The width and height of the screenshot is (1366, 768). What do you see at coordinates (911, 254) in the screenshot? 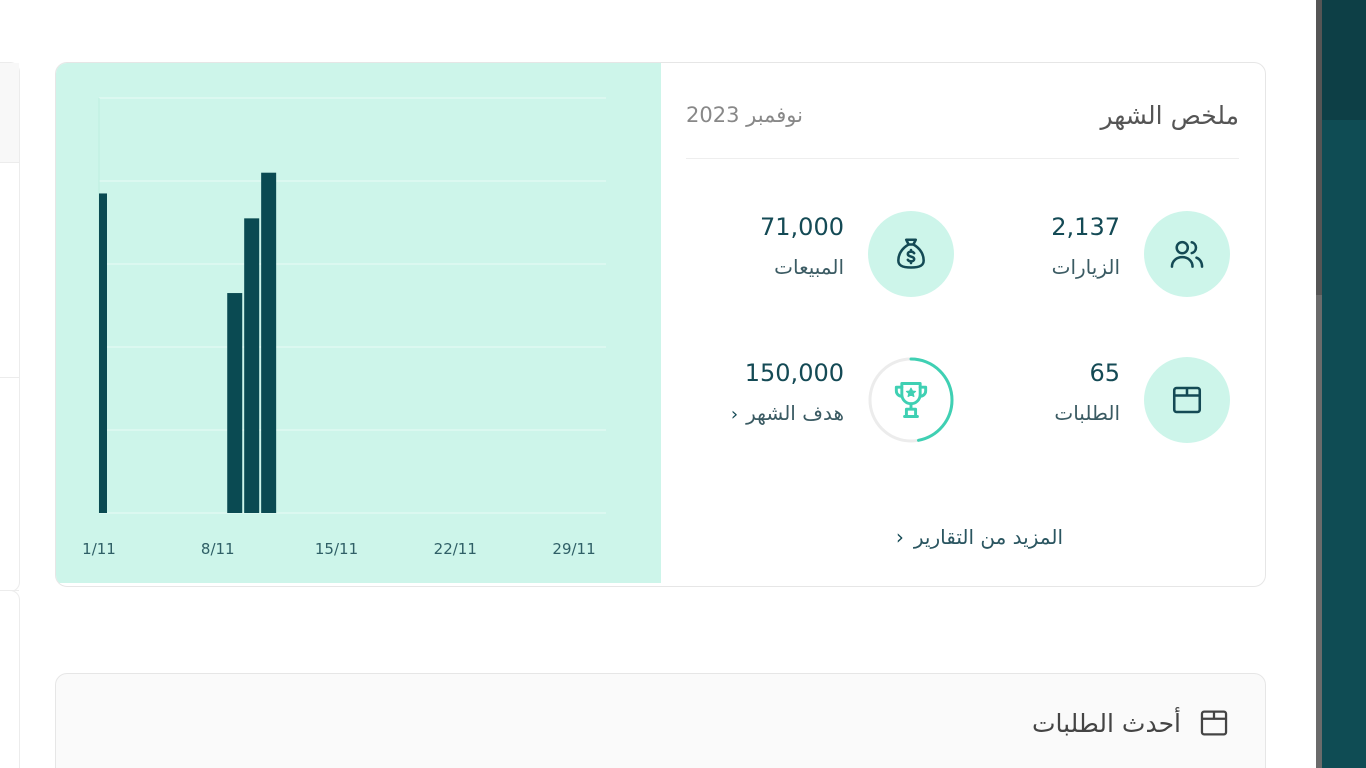
I see `money-bag-icon` at bounding box center [911, 254].